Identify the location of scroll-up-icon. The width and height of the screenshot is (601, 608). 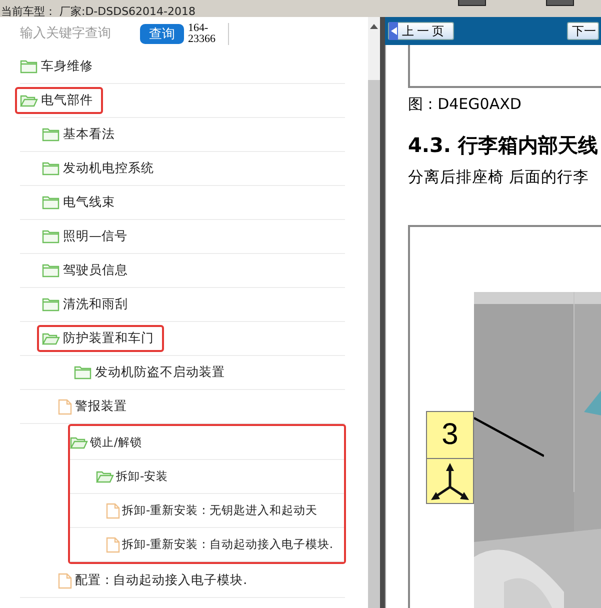
(374, 26).